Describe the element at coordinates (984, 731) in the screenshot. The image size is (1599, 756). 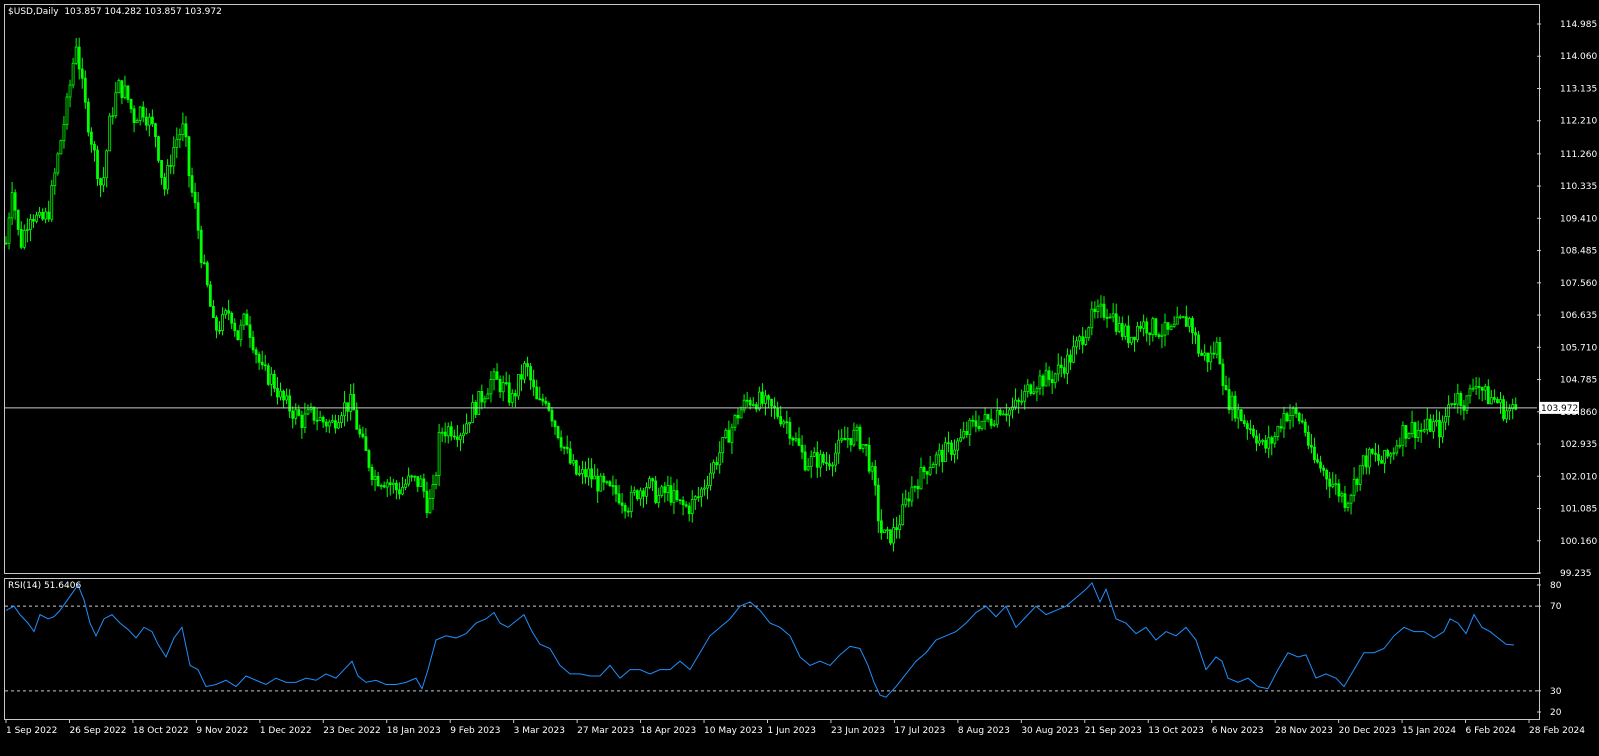
I see `time-tick-label: 8 Aug 2023` at that location.